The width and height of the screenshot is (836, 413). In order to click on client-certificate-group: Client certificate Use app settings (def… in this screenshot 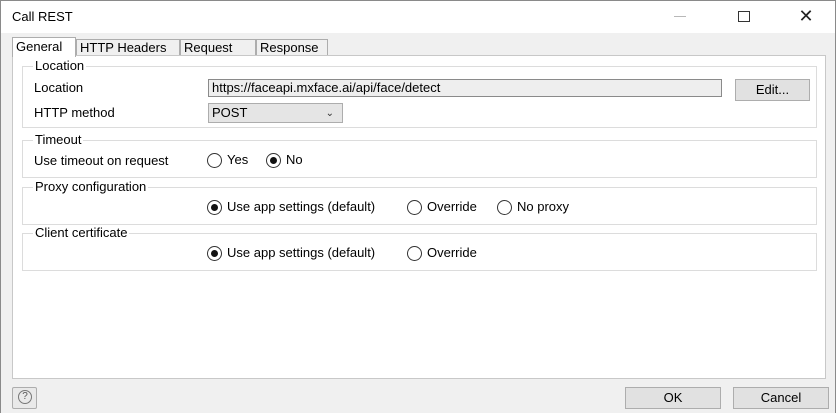, I will do `click(419, 248)`.